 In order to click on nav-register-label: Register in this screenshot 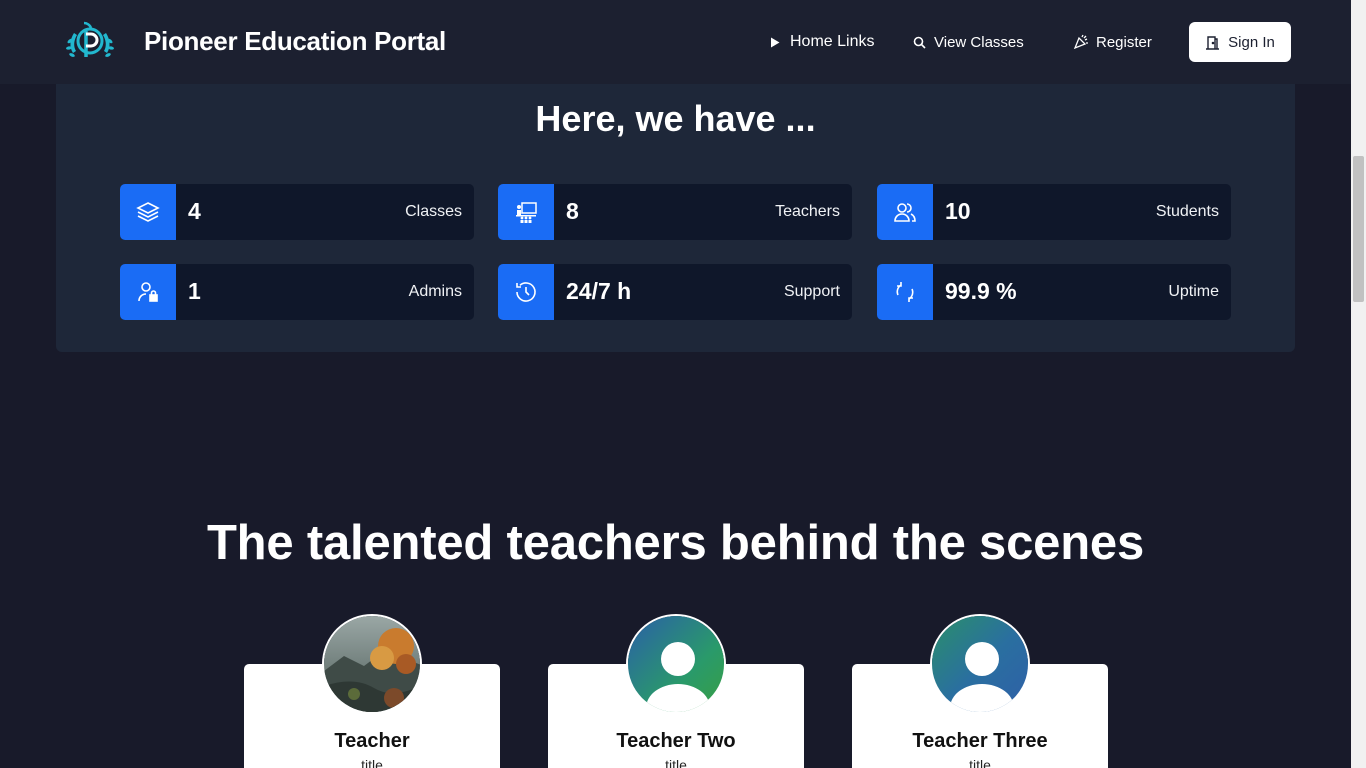, I will do `click(1124, 42)`.